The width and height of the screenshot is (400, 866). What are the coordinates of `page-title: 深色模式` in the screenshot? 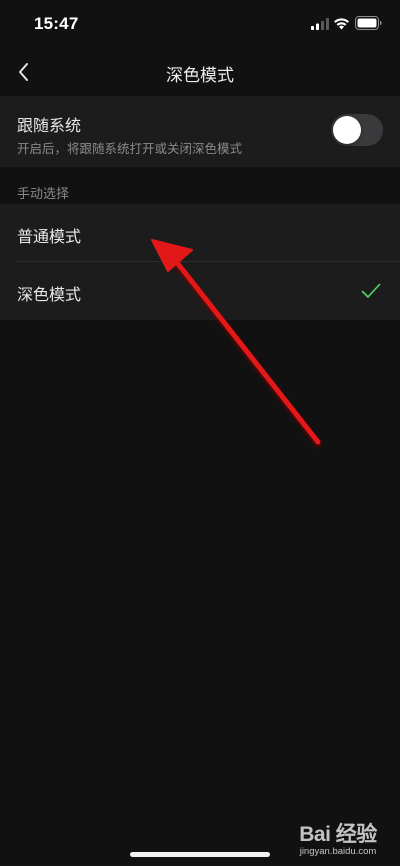 It's located at (200, 75).